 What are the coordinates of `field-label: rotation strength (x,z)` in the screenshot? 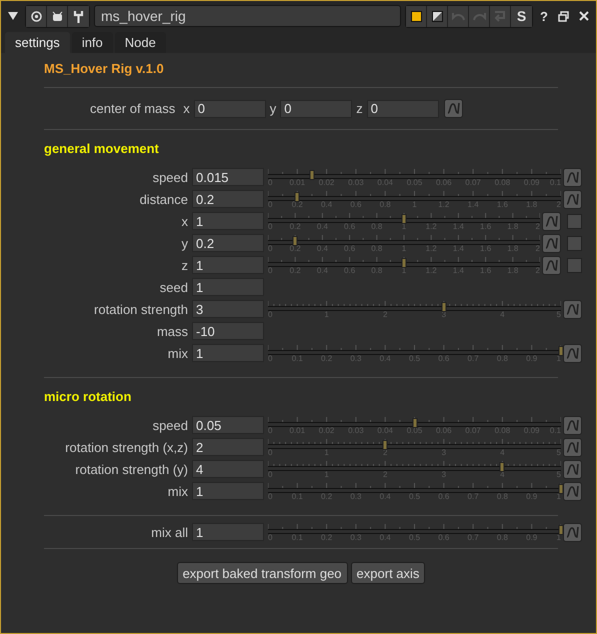 It's located at (126, 447).